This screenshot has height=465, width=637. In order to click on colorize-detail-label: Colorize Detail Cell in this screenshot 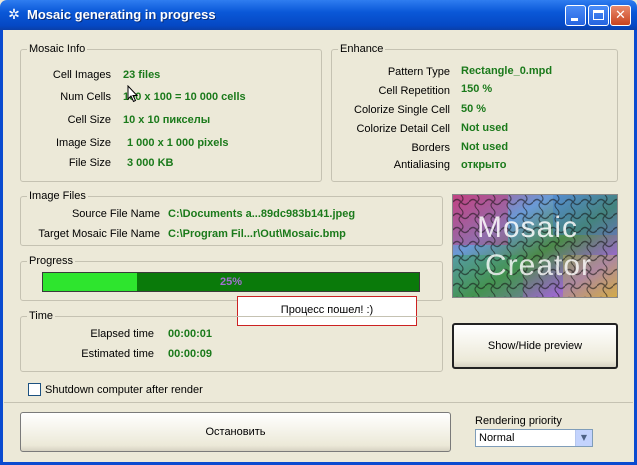, I will do `click(403, 129)`.